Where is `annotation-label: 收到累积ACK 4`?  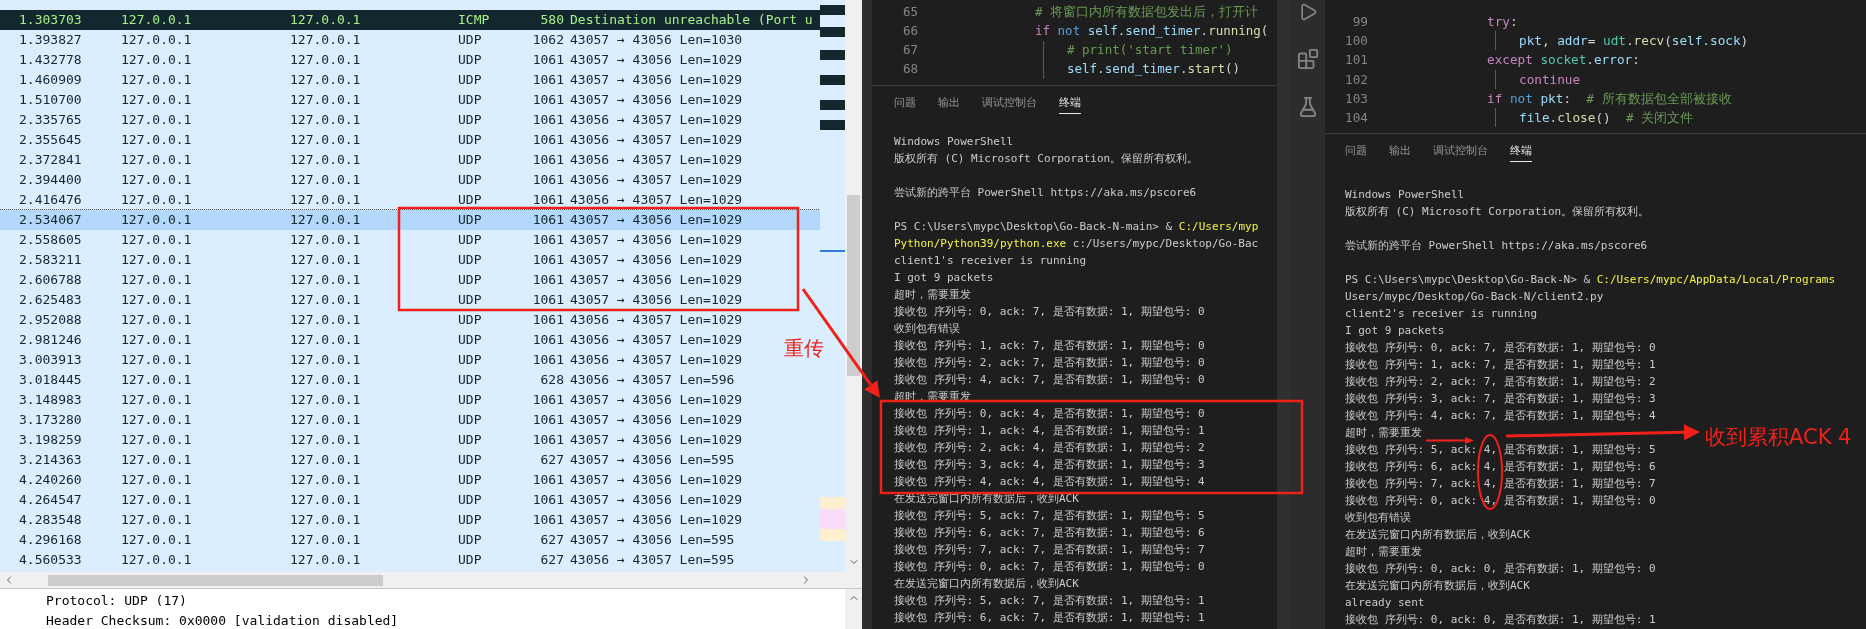
annotation-label: 收到累积ACK 4 is located at coordinates (1778, 437).